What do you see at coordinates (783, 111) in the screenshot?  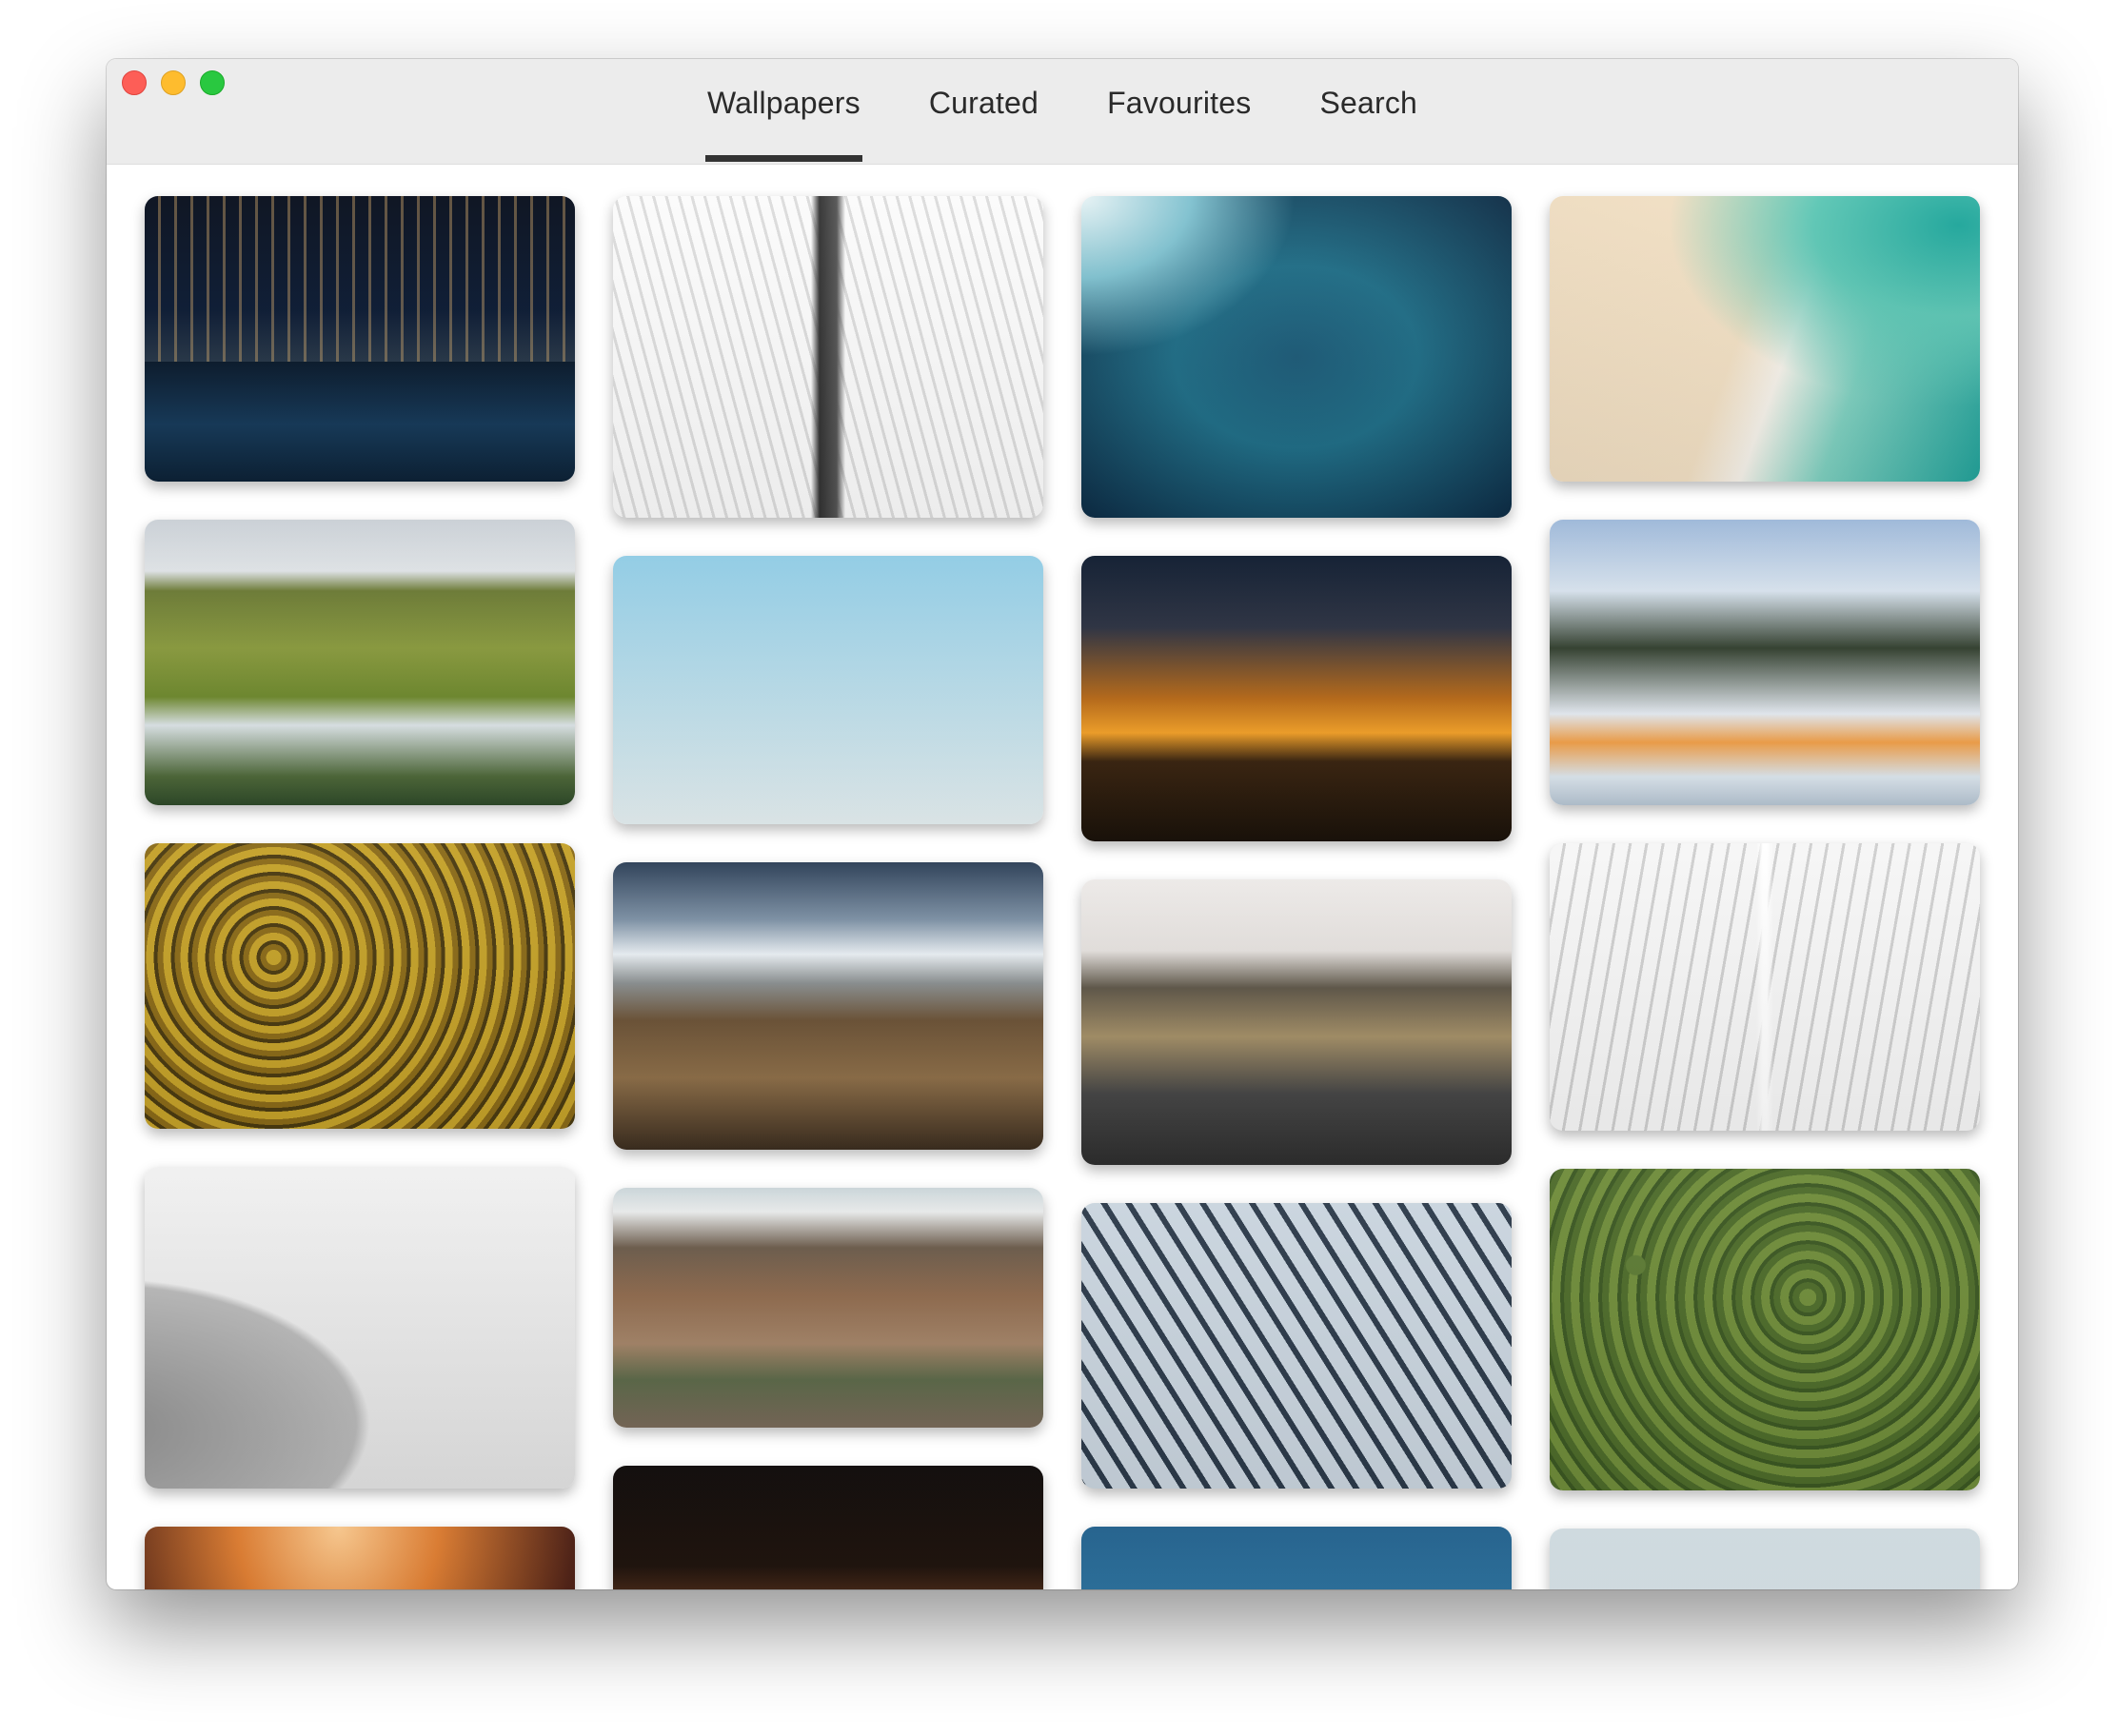 I see `tab-wallpapers: Wallpapers` at bounding box center [783, 111].